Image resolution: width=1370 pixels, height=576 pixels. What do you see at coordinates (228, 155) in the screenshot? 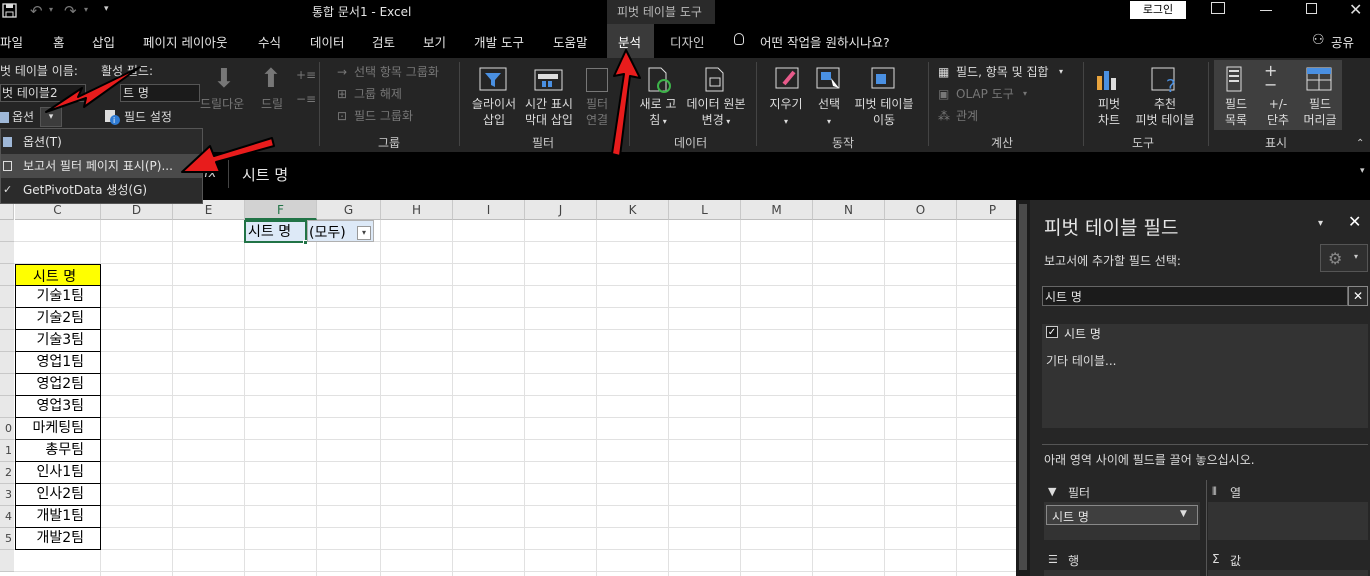
I see `arrow-to-report-filter` at bounding box center [228, 155].